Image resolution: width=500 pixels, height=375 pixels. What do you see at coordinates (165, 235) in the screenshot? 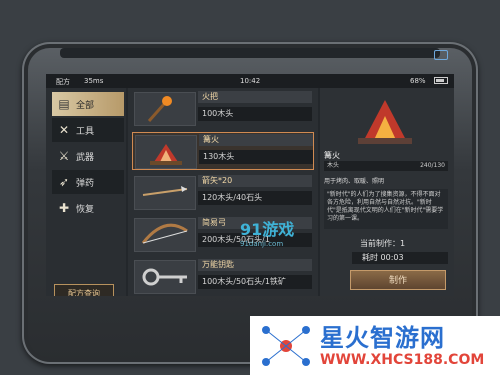
I see `bow-icon` at bounding box center [165, 235].